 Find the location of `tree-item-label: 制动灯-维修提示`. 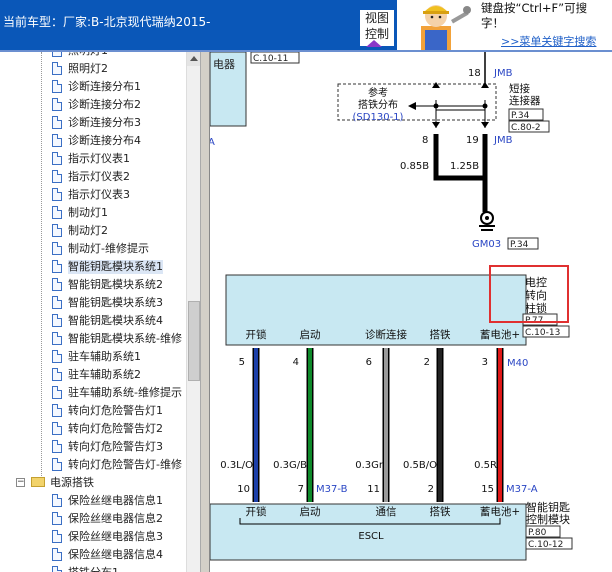

tree-item-label: 制动灯-维修提示 is located at coordinates (108, 248).